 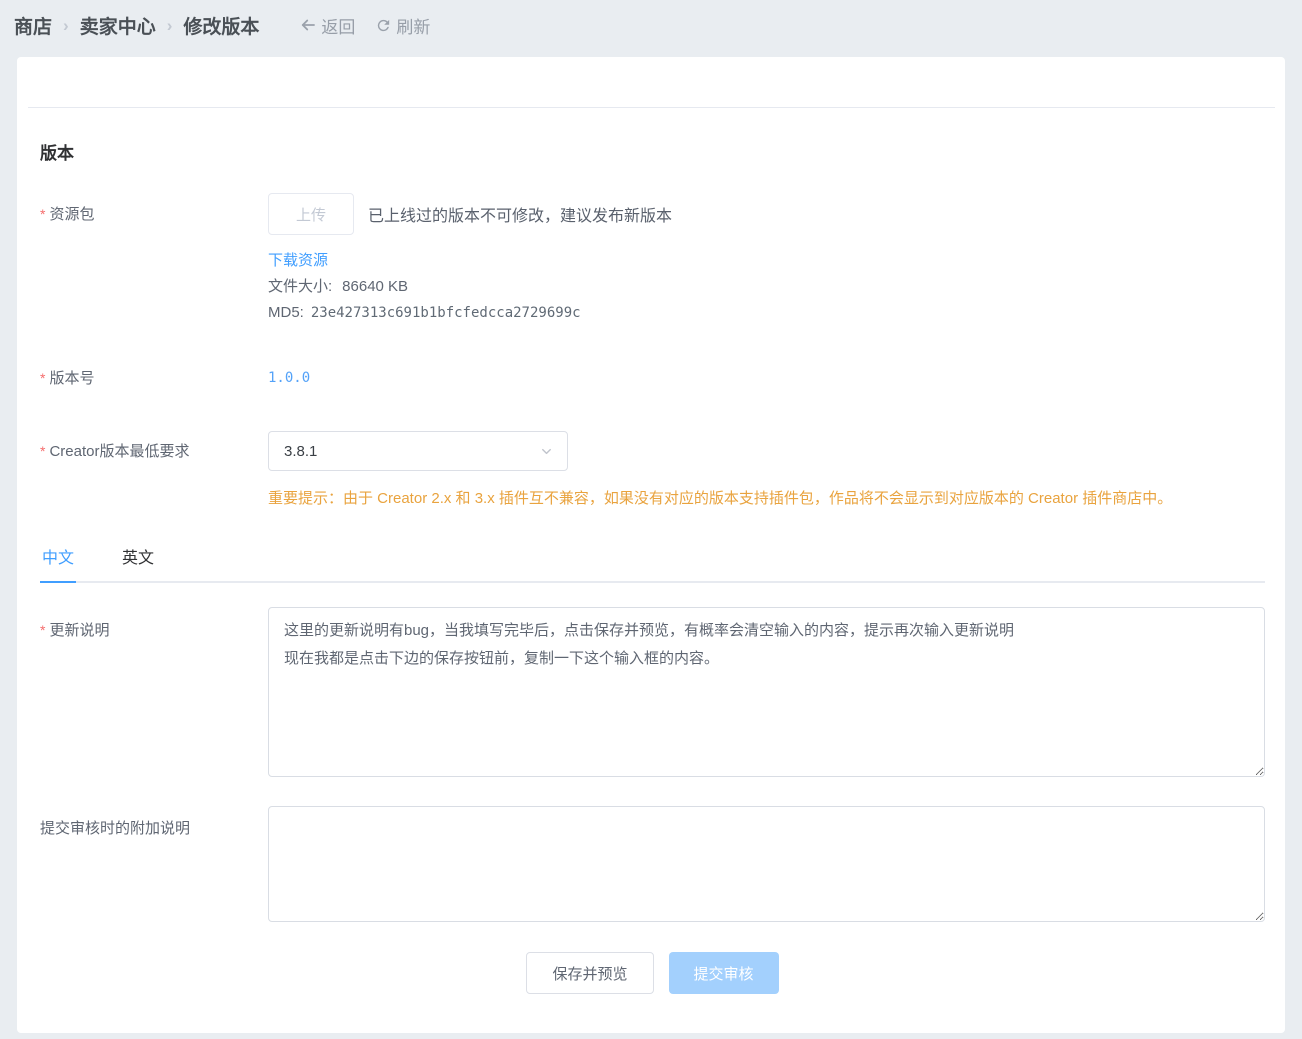 What do you see at coordinates (590, 973) in the screenshot?
I see `save-preview-button: 保存并预览` at bounding box center [590, 973].